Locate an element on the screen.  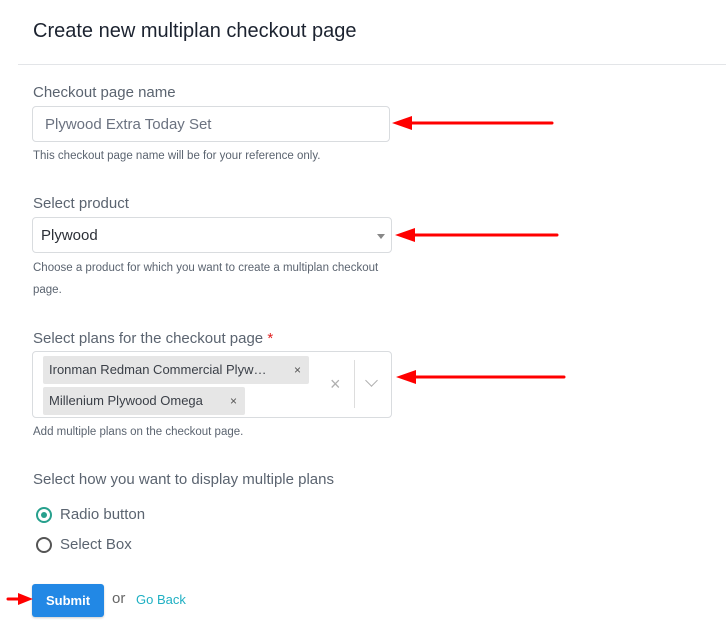
radio-option-radio-button: Radio button is located at coordinates (90, 514).